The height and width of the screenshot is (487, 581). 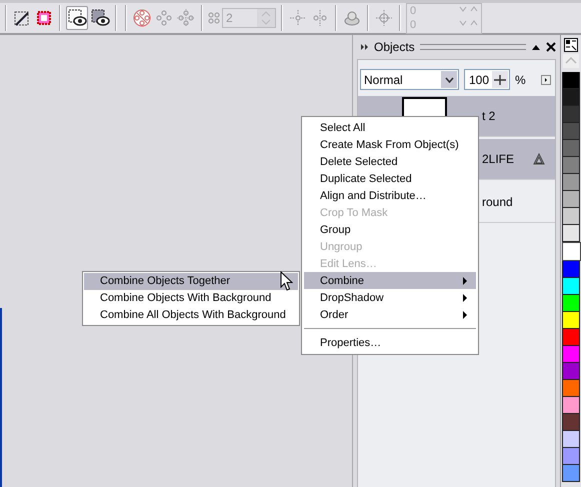 What do you see at coordinates (394, 47) in the screenshot?
I see `docker-title: Objects` at bounding box center [394, 47].